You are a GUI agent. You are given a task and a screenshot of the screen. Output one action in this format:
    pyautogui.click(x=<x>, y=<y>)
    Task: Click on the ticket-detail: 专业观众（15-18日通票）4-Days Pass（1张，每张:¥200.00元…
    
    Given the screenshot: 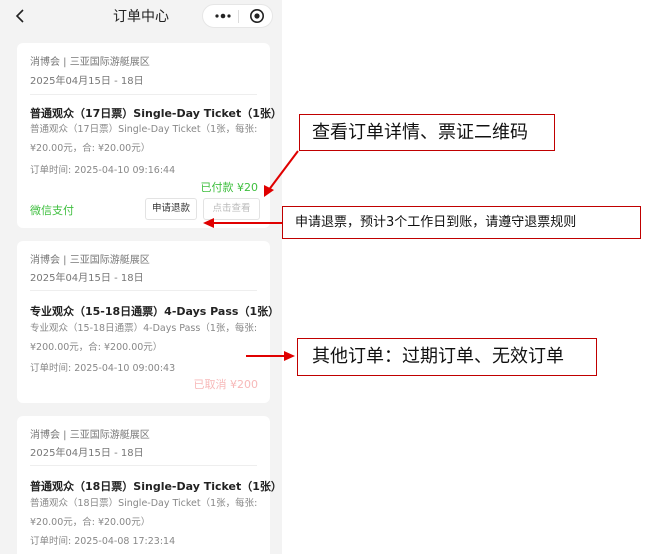 What is the action you would take?
    pyautogui.click(x=144, y=338)
    